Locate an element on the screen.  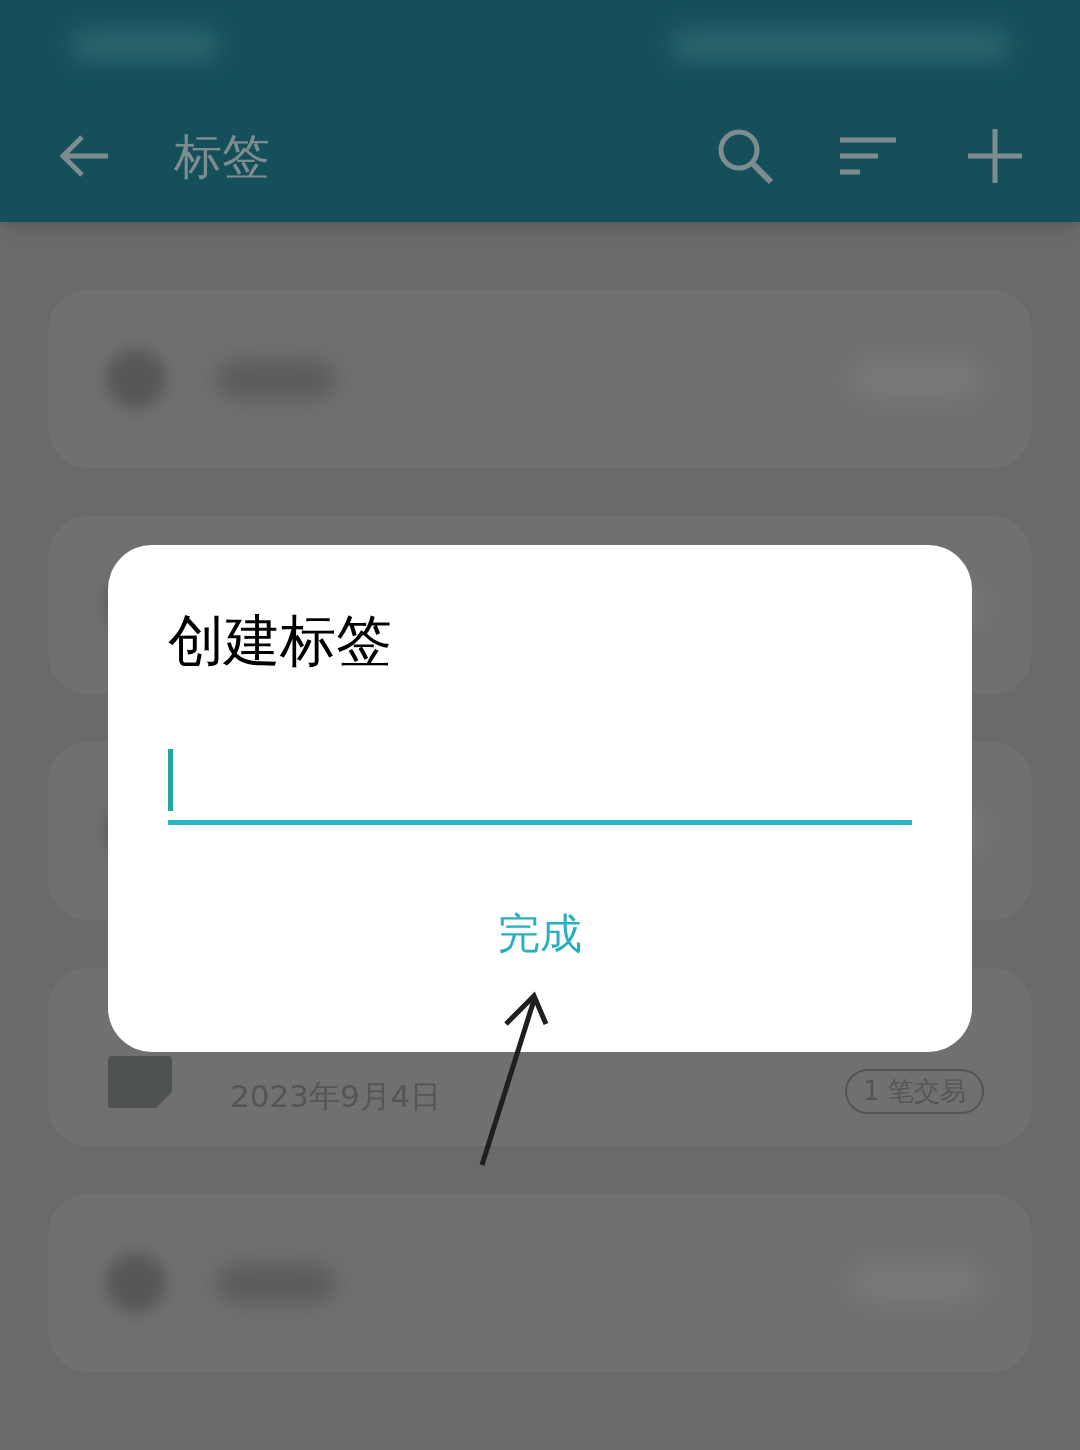
back-icon is located at coordinates (84, 156).